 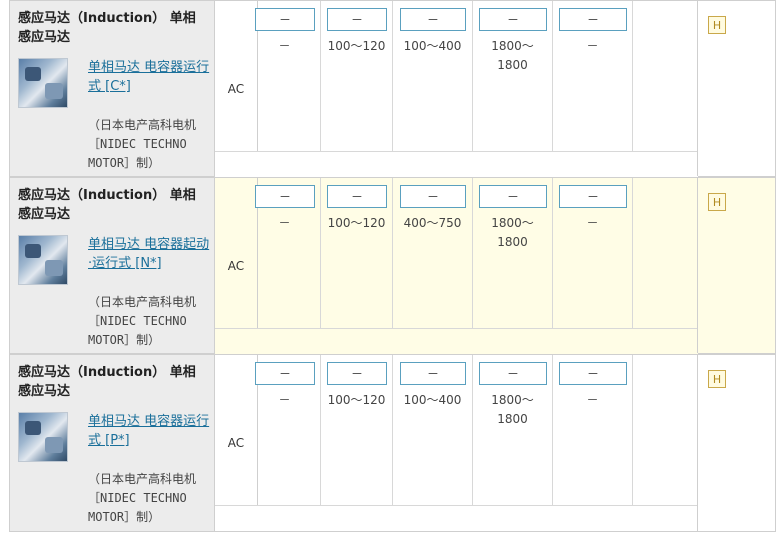 I want to click on spec-value: 400～750, so click(x=432, y=223).